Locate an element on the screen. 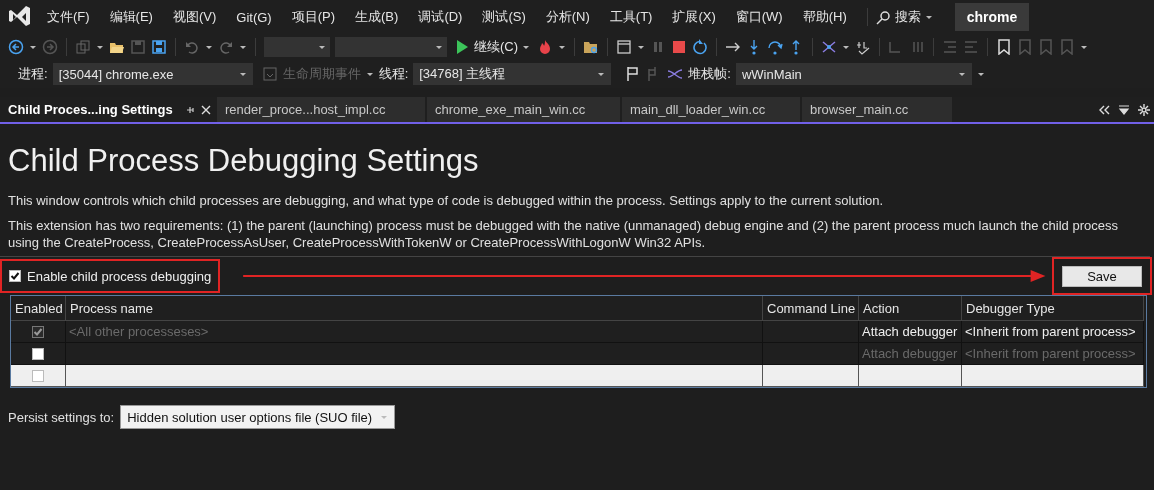 Image resolution: width=1154 pixels, height=490 pixels. field-label: Persist settings to: is located at coordinates (61, 417).